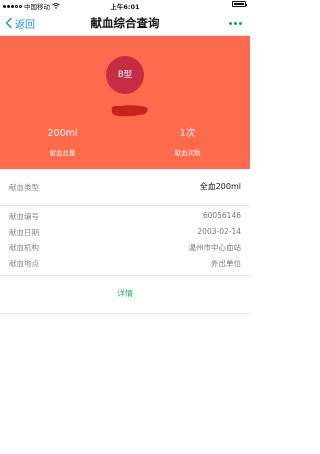  What do you see at coordinates (125, 216) in the screenshot?
I see `detail-row-number: 献血编号 60056146` at bounding box center [125, 216].